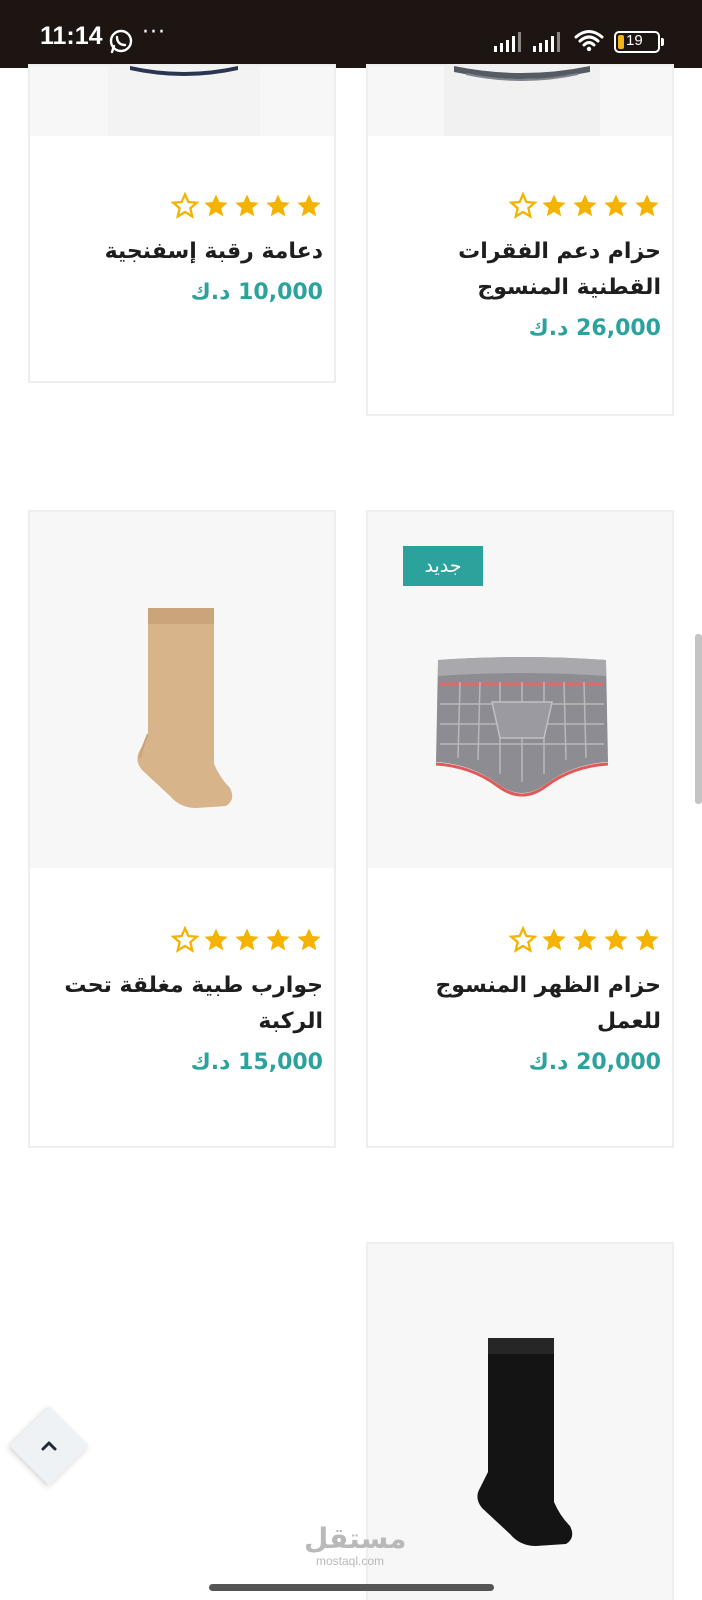 This screenshot has height=1600, width=702. I want to click on watermark-url: mostaql.com, so click(350, 1561).